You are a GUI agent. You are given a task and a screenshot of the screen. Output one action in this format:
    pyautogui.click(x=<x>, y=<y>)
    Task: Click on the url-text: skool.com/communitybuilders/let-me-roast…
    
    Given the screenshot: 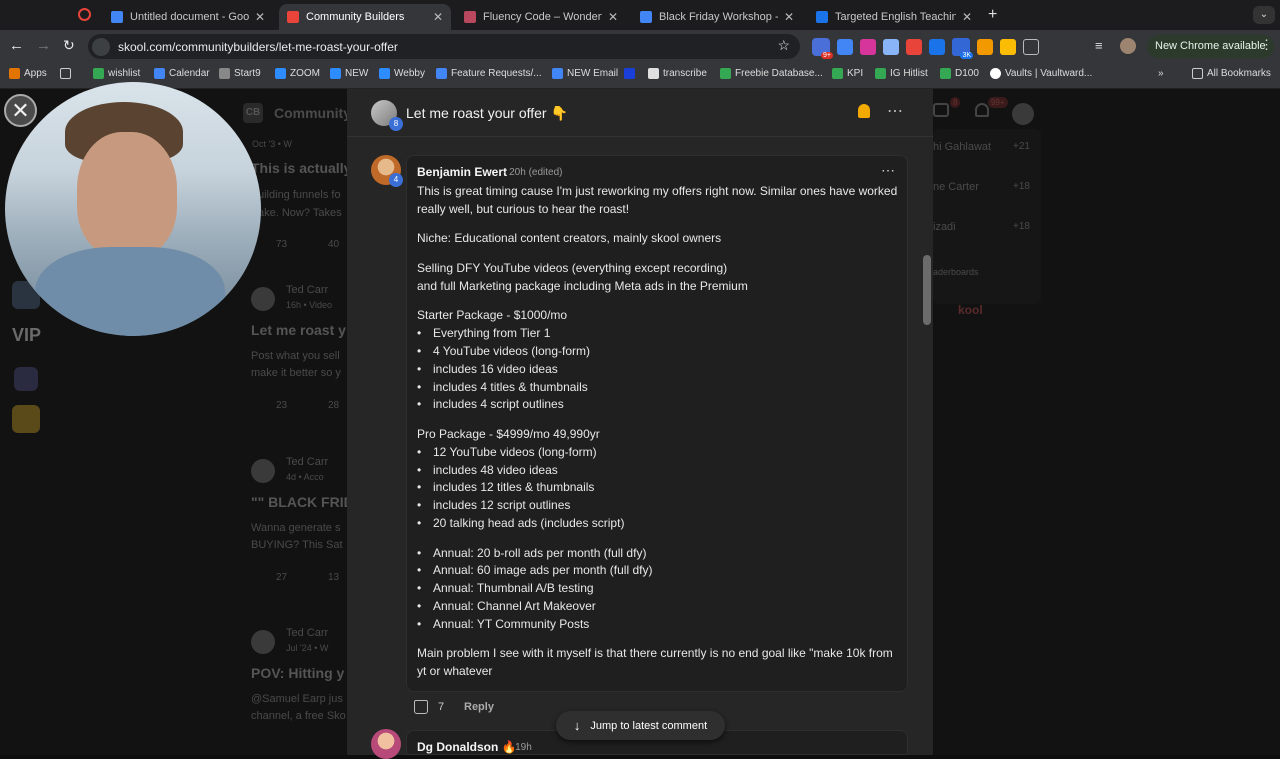 What is the action you would take?
    pyautogui.click(x=258, y=46)
    